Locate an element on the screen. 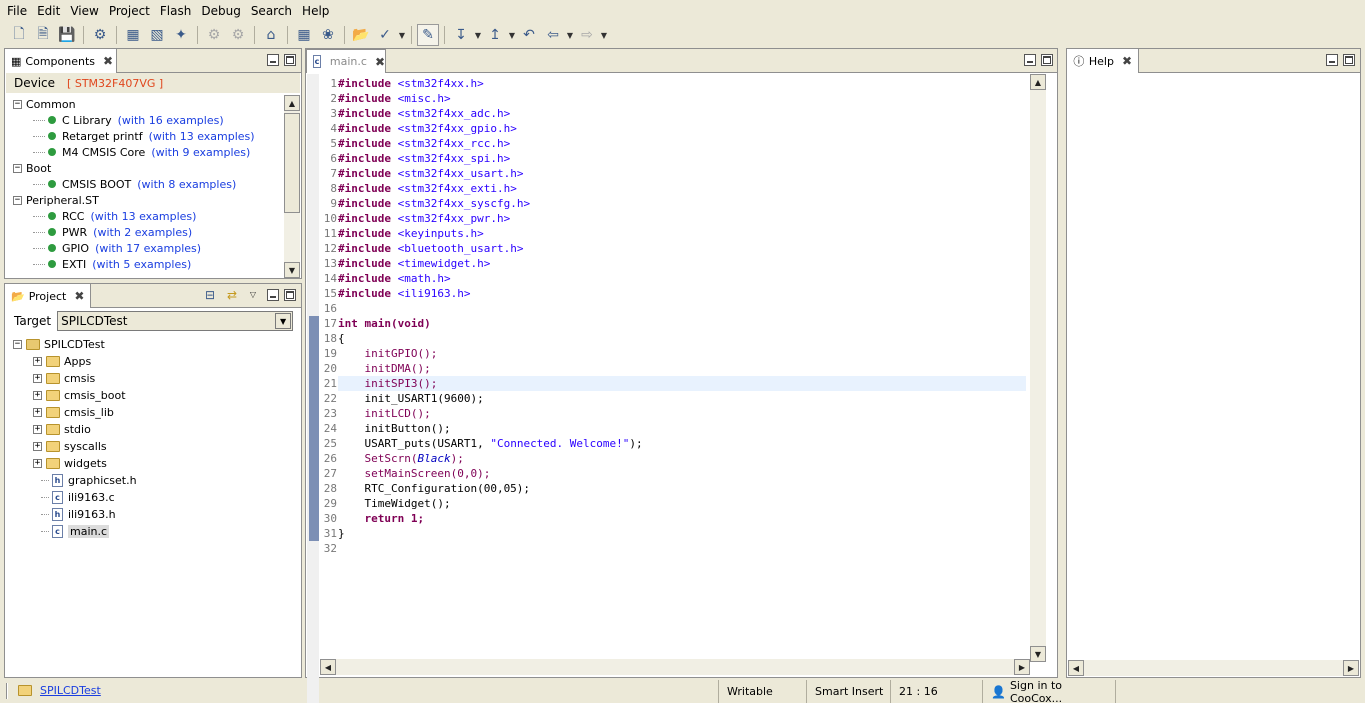 The image size is (1365, 703). tree-file-ili9163-h: h ili9163.h is located at coordinates (78, 514).